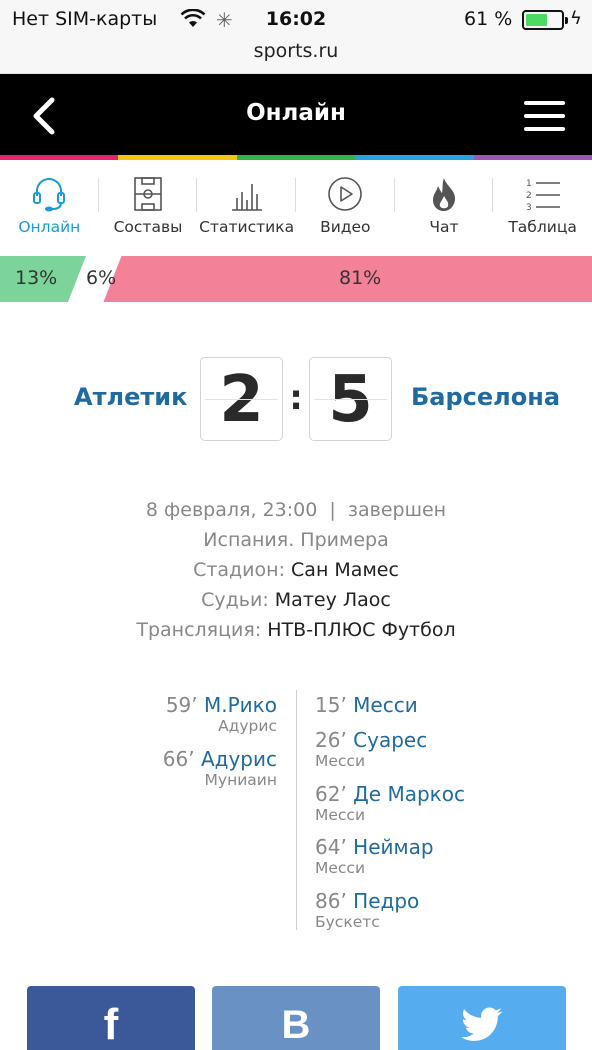 The width and height of the screenshot is (592, 1050). What do you see at coordinates (345, 227) in the screenshot?
I see `tab-label: Видео` at bounding box center [345, 227].